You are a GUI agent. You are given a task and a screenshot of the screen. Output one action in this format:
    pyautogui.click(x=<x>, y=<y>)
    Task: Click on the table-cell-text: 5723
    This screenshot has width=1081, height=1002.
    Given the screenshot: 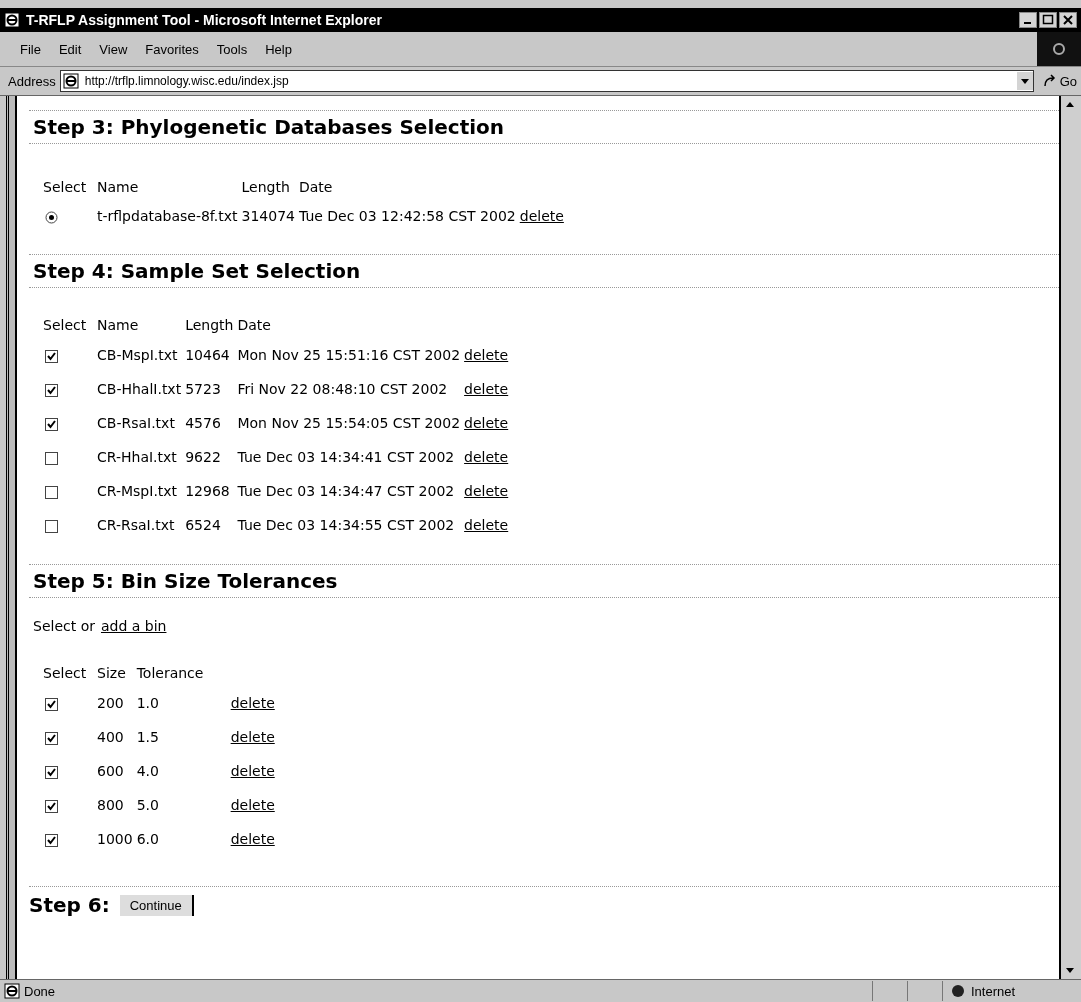 What is the action you would take?
    pyautogui.click(x=203, y=389)
    